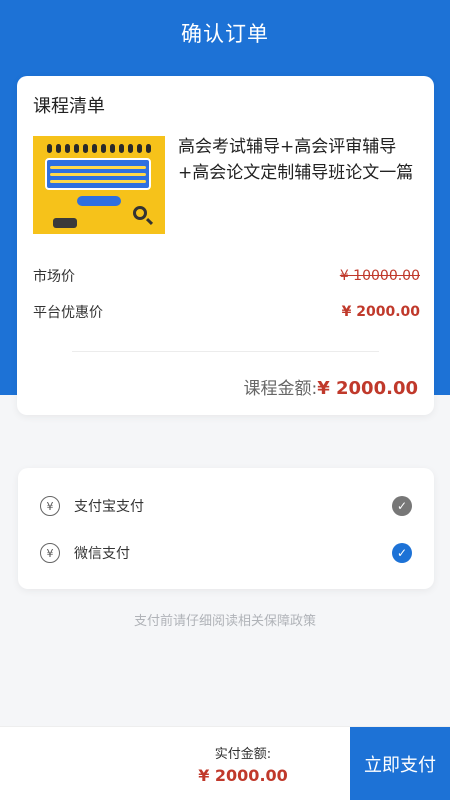 The height and width of the screenshot is (800, 450). What do you see at coordinates (379, 276) in the screenshot?
I see `market-price-value: ¥ 10000.00` at bounding box center [379, 276].